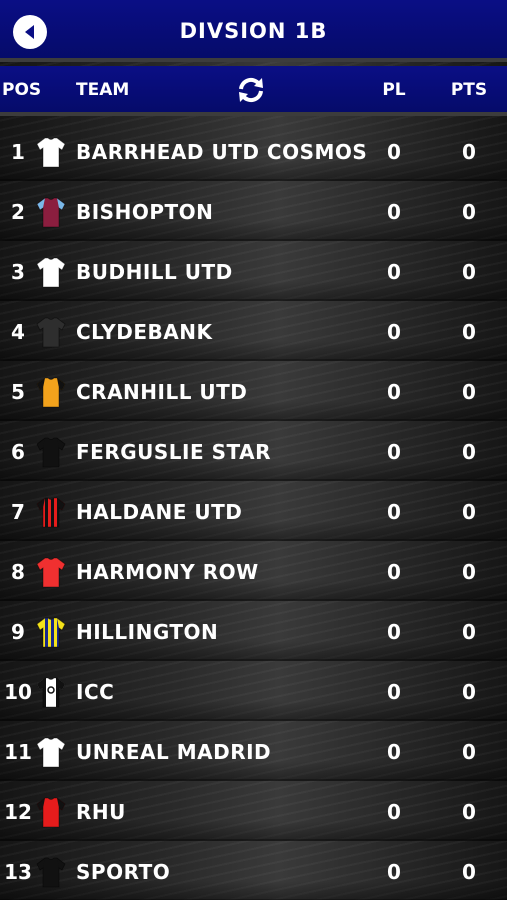  I want to click on table-row: 3 BUDHILL UTD 0 0, so click(253, 271).